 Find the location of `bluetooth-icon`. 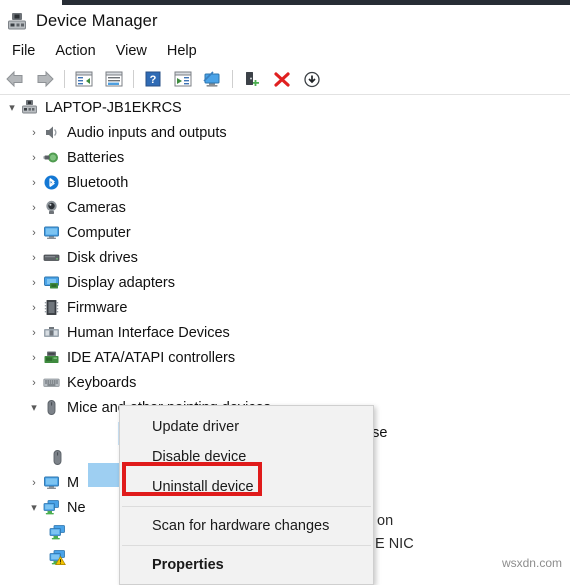

bluetooth-icon is located at coordinates (51, 183).